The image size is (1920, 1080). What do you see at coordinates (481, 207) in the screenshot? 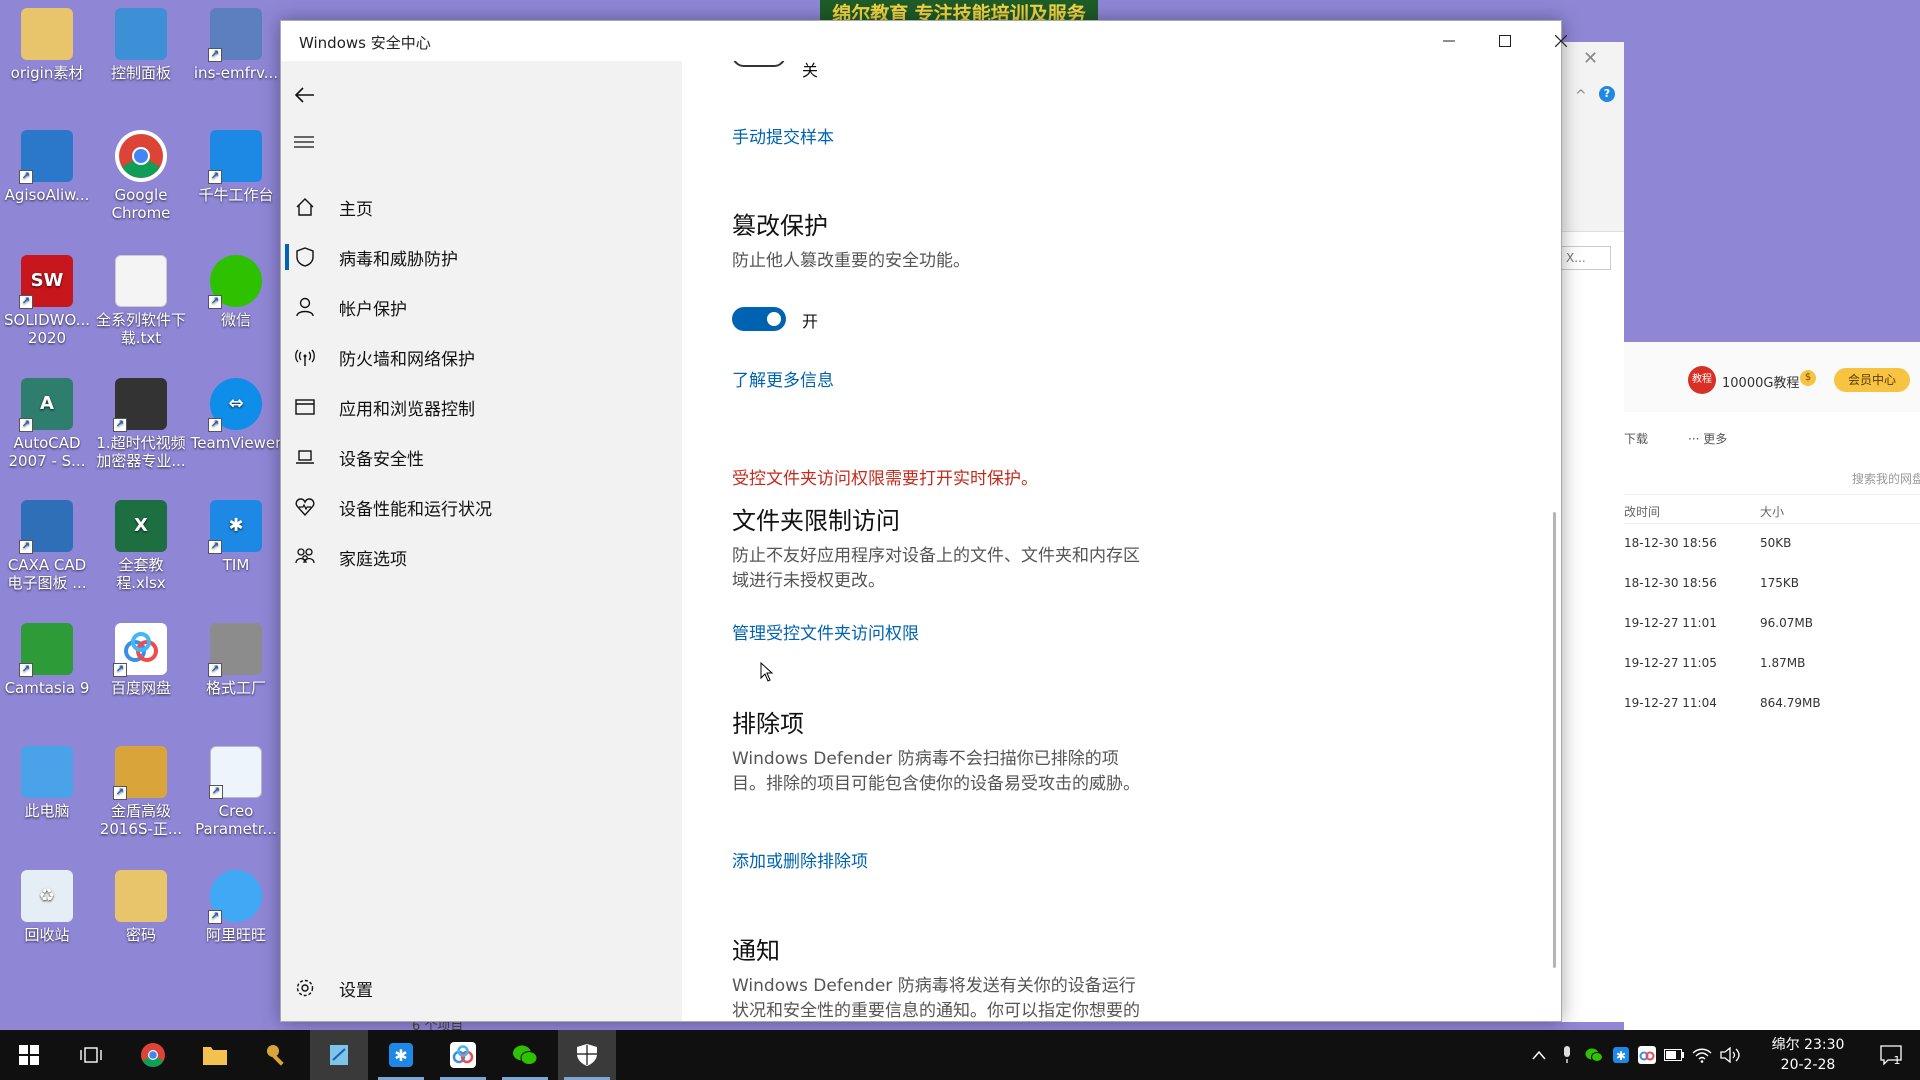
I see `sidebar-item-home: 主页` at bounding box center [481, 207].